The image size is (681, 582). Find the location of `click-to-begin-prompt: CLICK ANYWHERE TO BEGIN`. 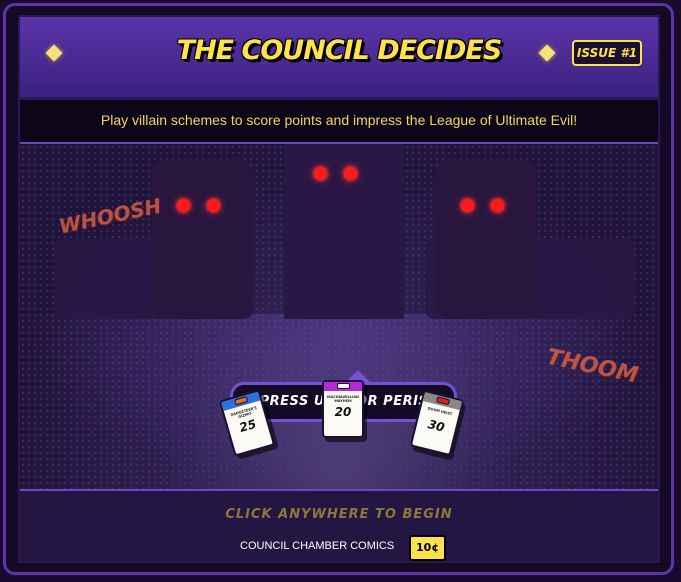

click-to-begin-prompt: CLICK ANYWHERE TO BEGIN is located at coordinates (339, 514).